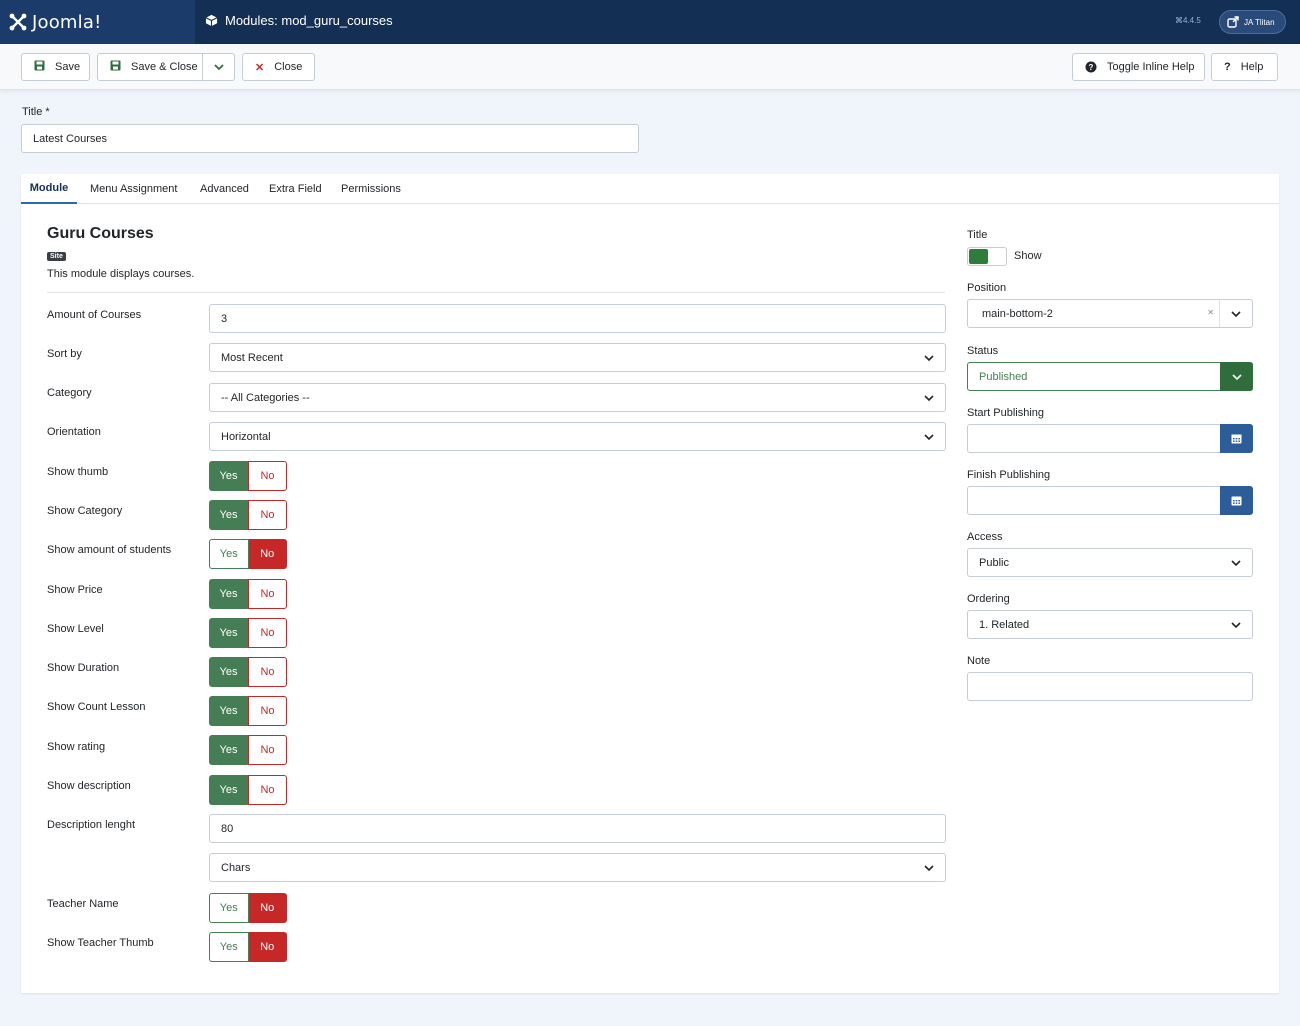  I want to click on show-rating-toggle: Yes No, so click(248, 750).